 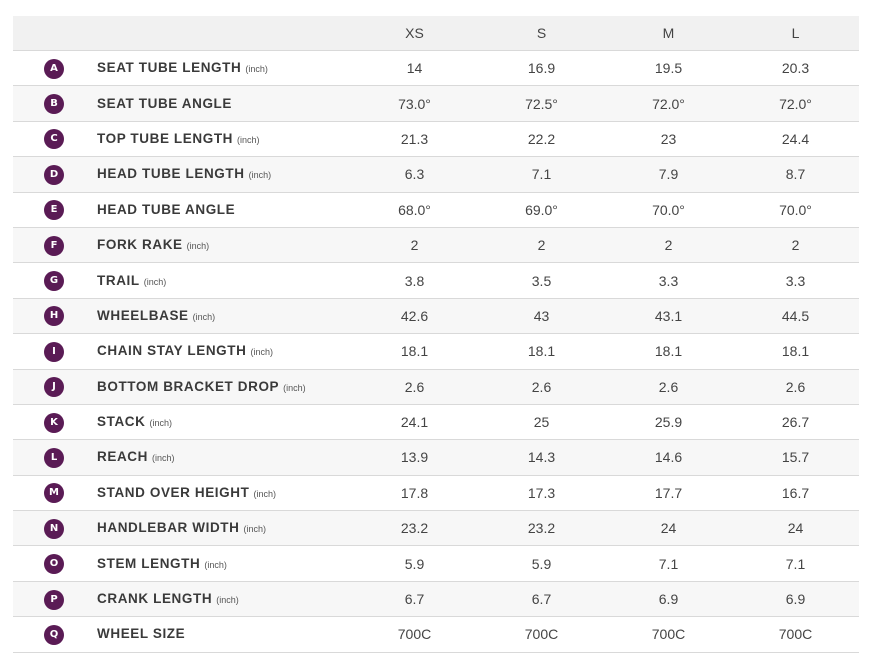 I want to click on value-cell-s: 22.2, so click(x=541, y=139).